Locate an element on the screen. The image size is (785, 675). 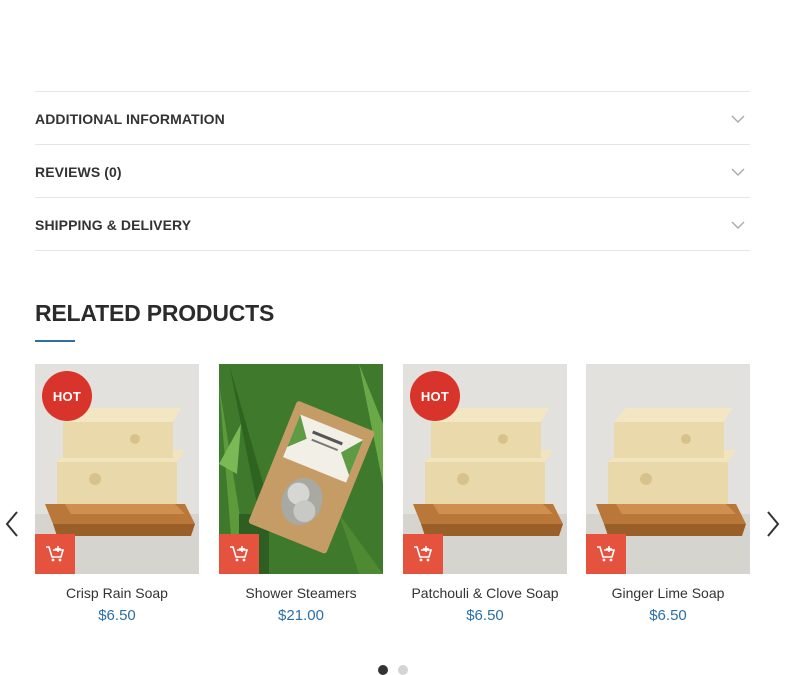
product-card: HOT Crisp Rain Soap $6.50 is located at coordinates (117, 494).